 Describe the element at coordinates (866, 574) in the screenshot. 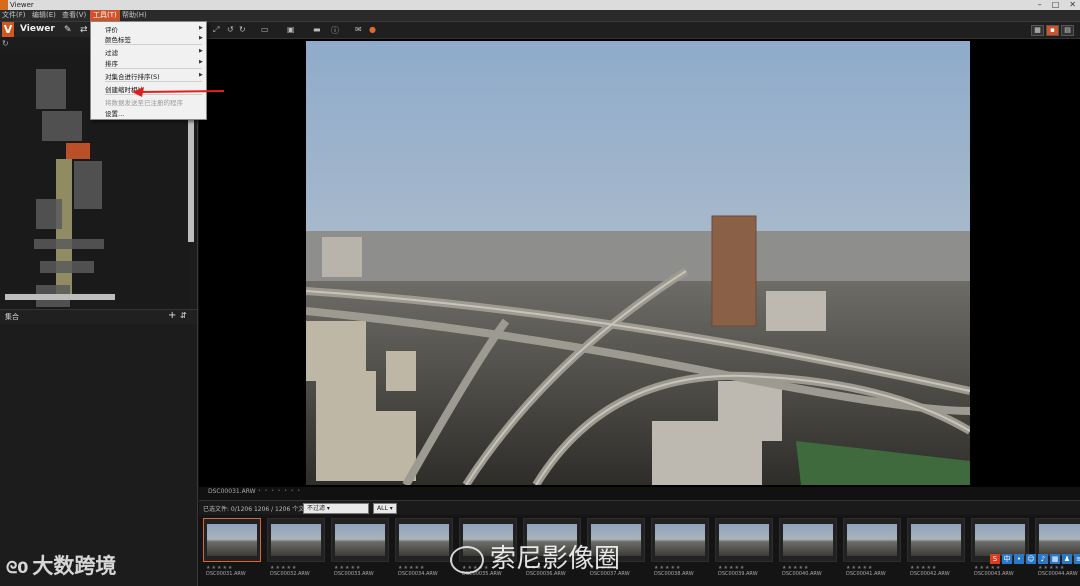

I see `thumbnail-filename: DSC00041.ARW` at that location.